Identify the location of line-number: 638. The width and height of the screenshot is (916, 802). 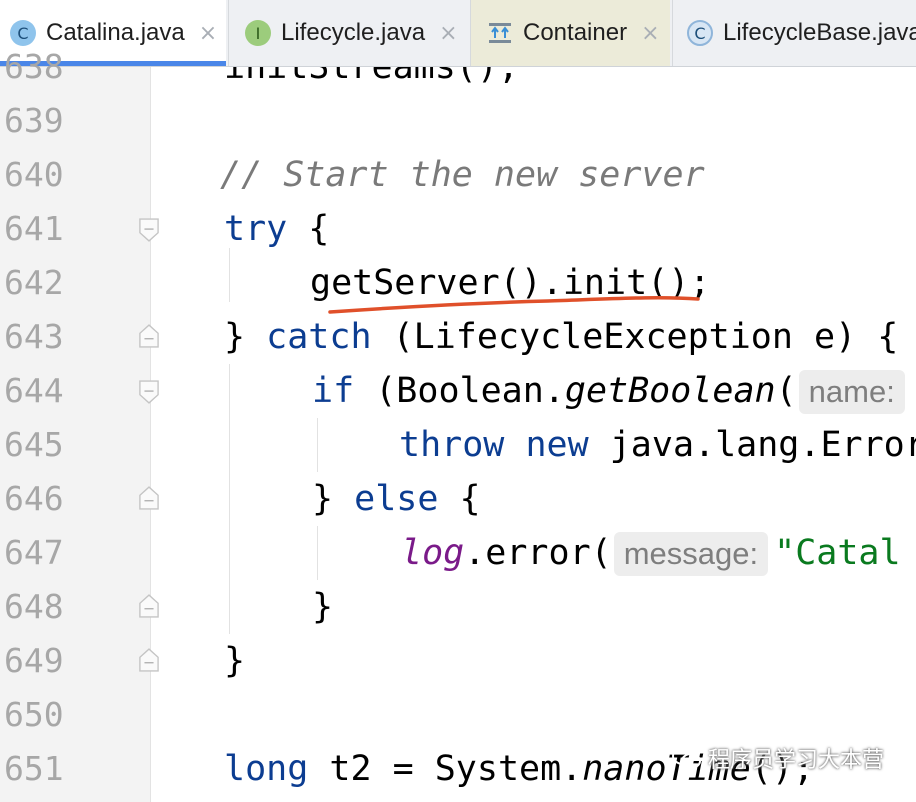
(34, 66).